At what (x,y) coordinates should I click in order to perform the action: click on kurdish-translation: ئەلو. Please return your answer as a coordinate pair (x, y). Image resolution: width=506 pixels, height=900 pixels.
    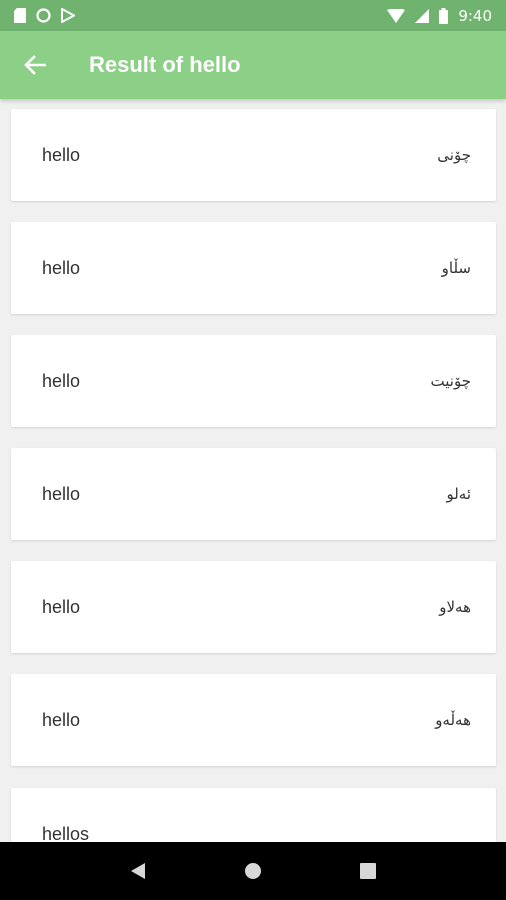
    Looking at the image, I should click on (458, 494).